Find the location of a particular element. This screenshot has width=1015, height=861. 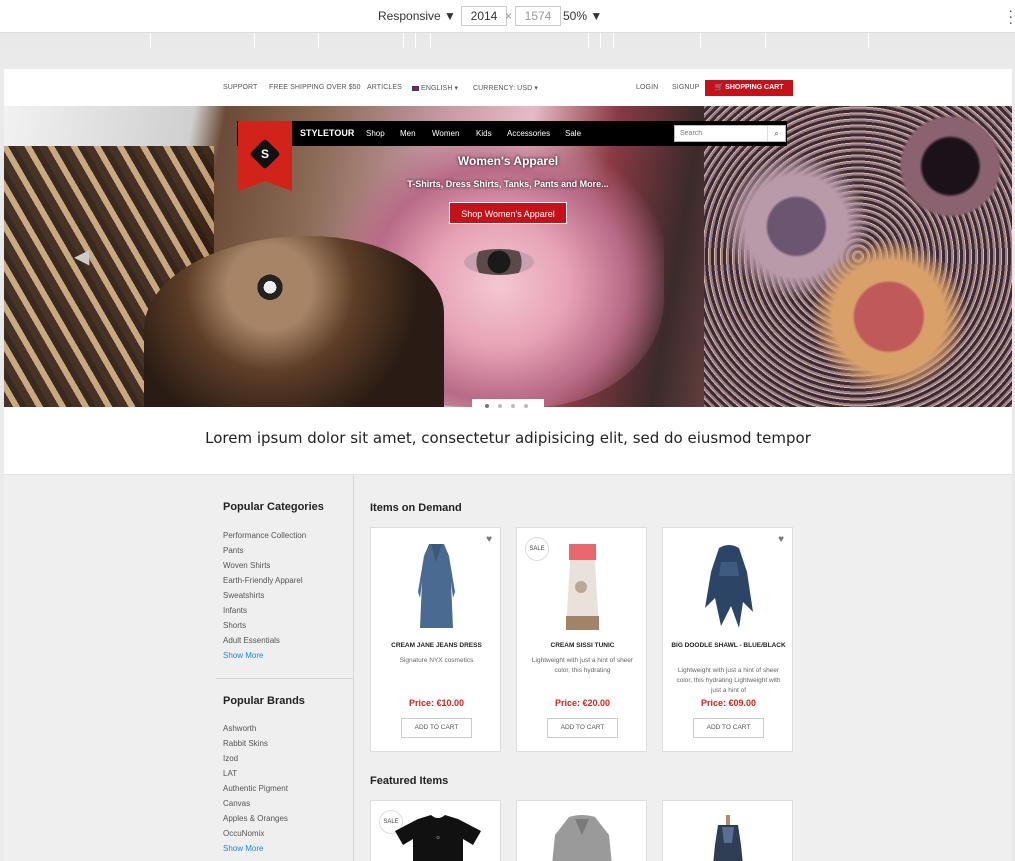

currency-select: CURRENCY: USD ▾ is located at coordinates (505, 88).